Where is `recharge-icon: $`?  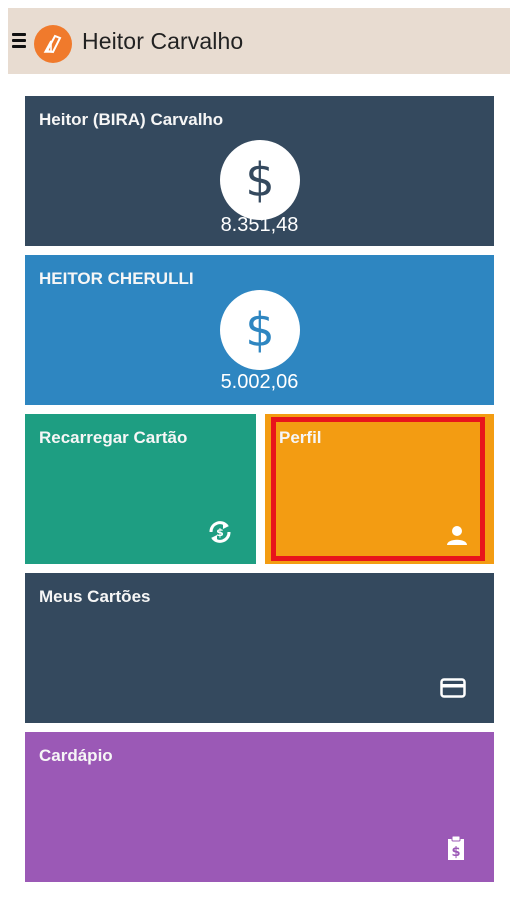
recharge-icon: $ is located at coordinates (220, 534).